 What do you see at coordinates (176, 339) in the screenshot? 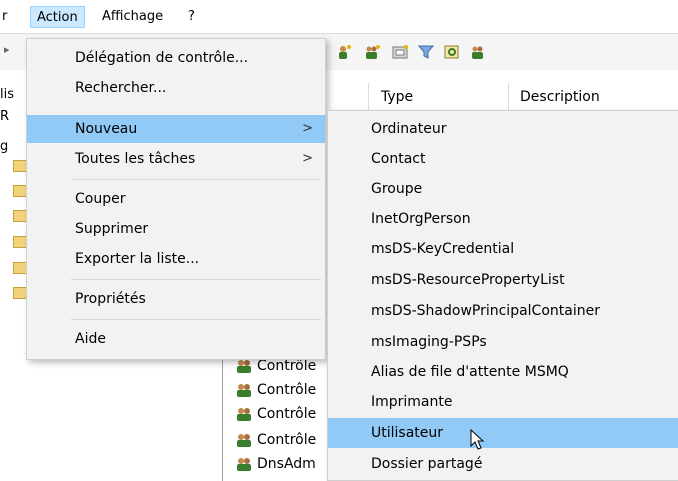
I see `menu-item-aide: Aide` at bounding box center [176, 339].